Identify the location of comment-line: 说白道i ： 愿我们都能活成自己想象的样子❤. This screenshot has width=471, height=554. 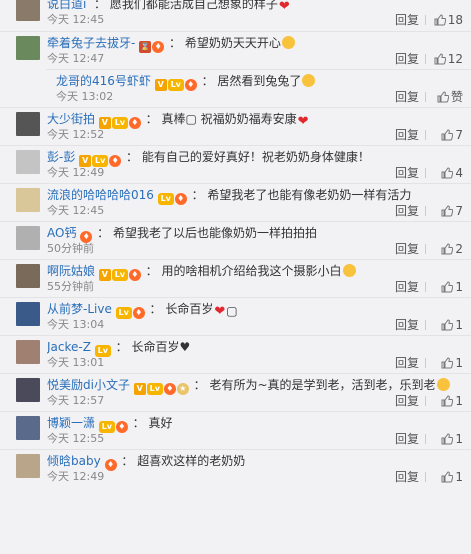
(249, 7).